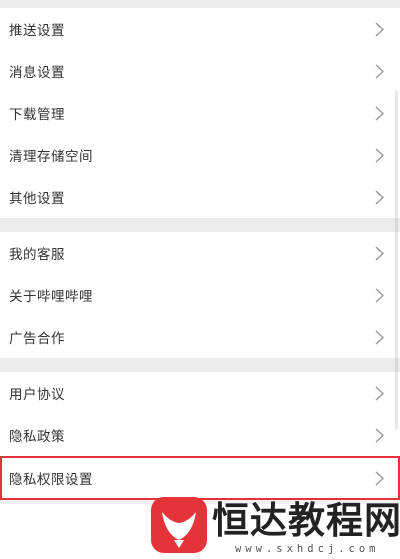 This screenshot has height=559, width=400. Describe the element at coordinates (37, 115) in the screenshot. I see `settings-item-label: 下载管理` at that location.